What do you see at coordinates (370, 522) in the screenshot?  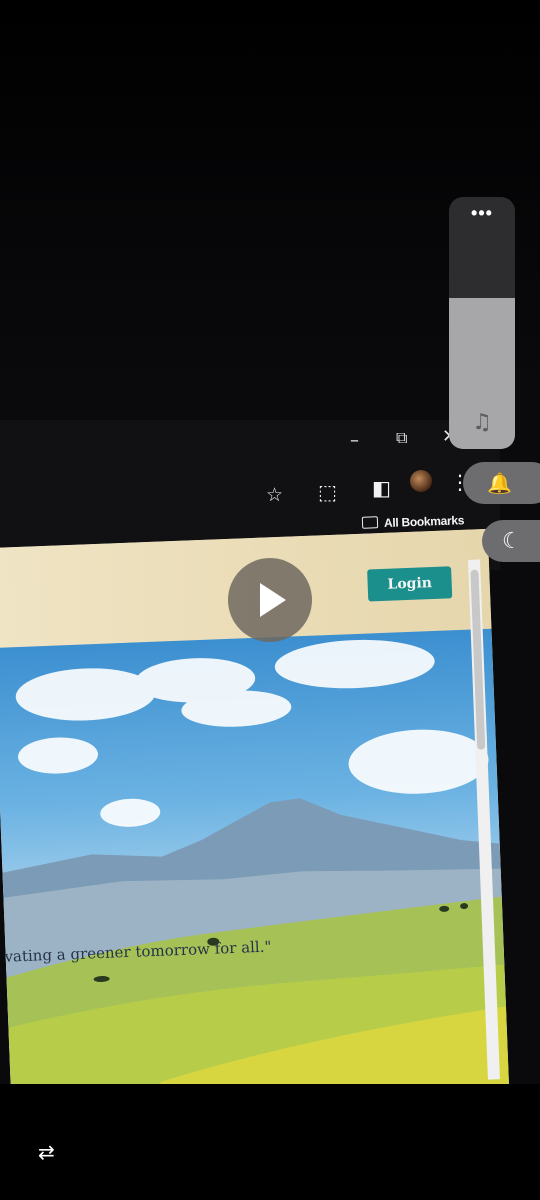 I see `folder-icon` at bounding box center [370, 522].